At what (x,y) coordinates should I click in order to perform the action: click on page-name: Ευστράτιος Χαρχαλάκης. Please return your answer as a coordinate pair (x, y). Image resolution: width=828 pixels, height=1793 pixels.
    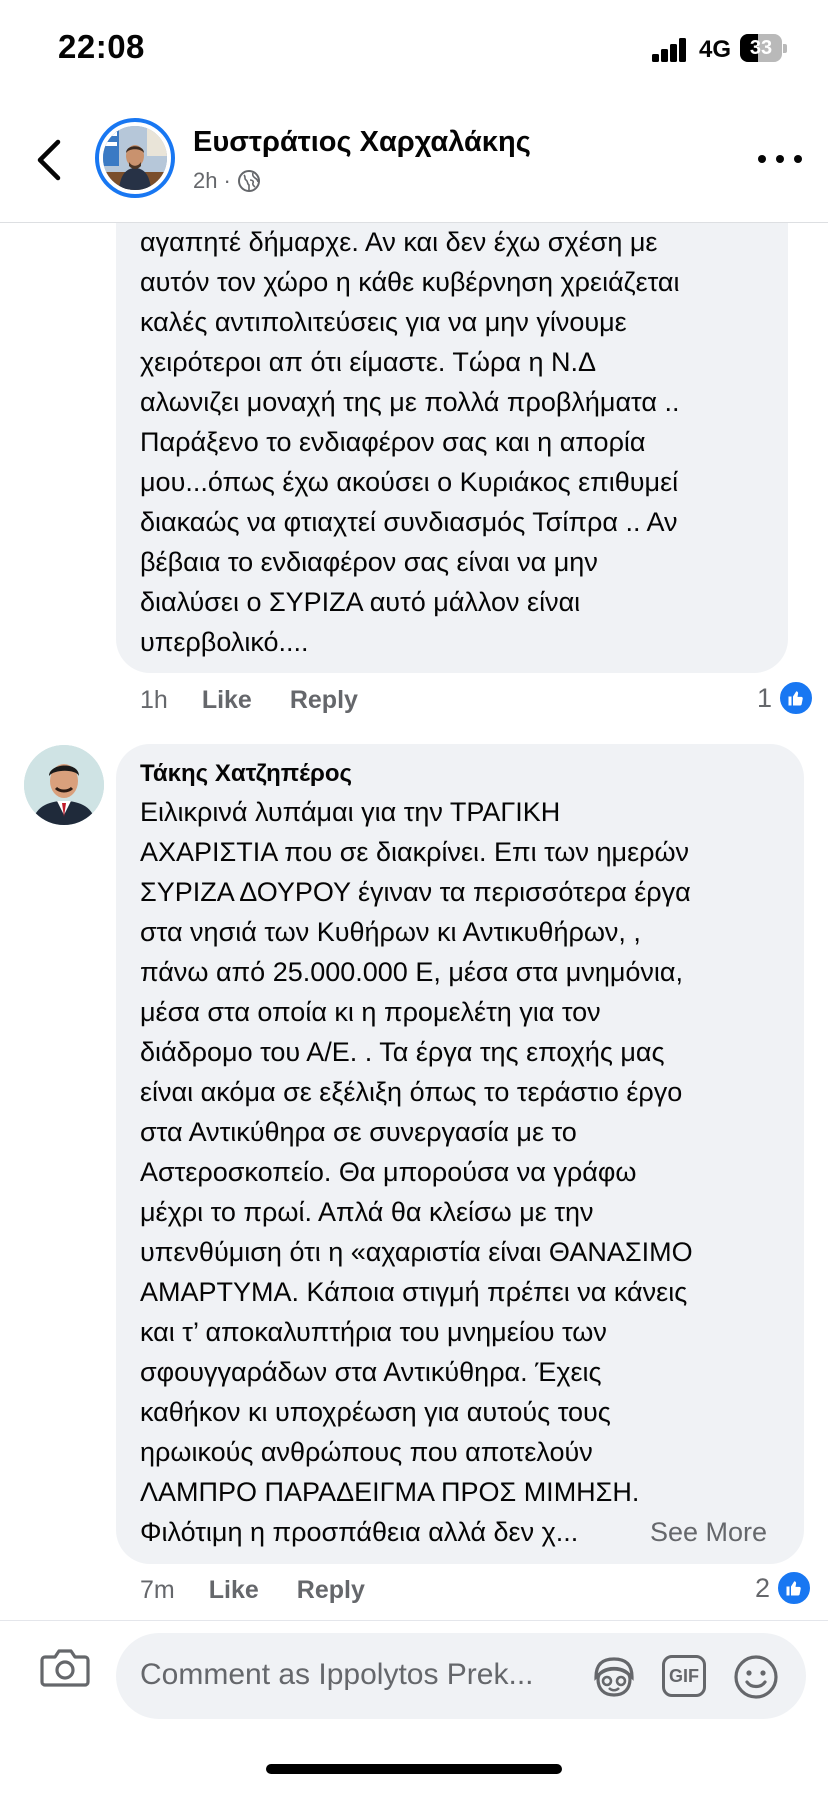
    Looking at the image, I should click on (362, 142).